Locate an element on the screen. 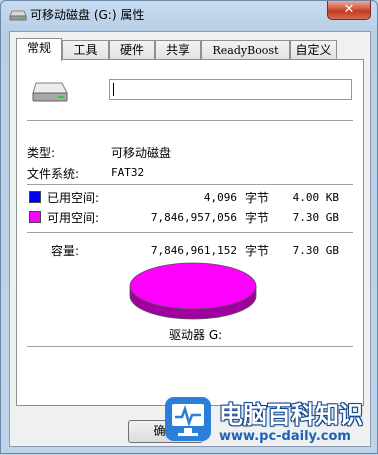 This screenshot has height=455, width=378. used-space-label: 已用空间: is located at coordinates (73, 198).